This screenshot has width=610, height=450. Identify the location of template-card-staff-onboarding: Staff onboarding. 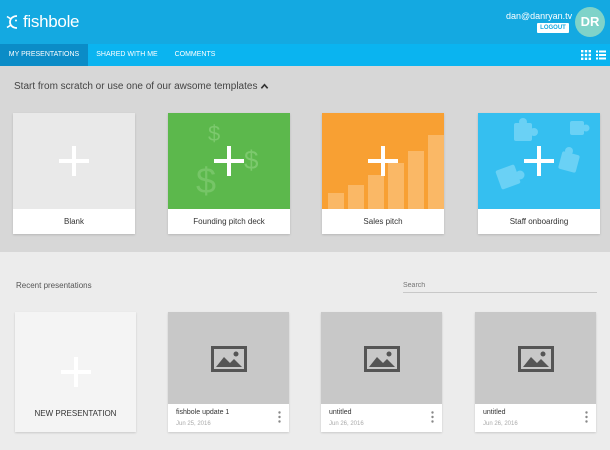
(539, 173).